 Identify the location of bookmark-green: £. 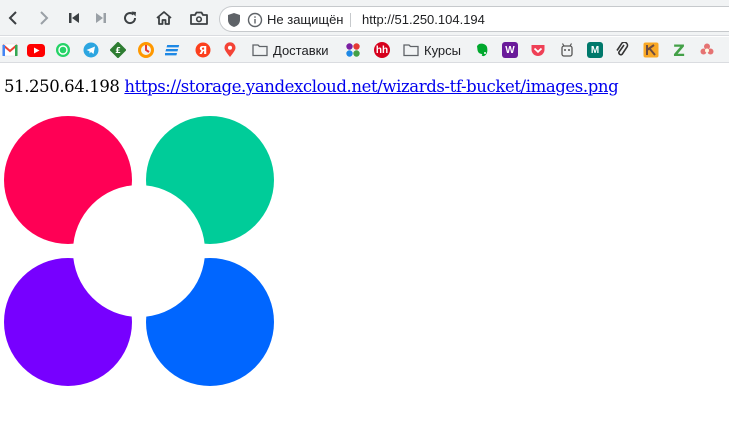
(118, 50).